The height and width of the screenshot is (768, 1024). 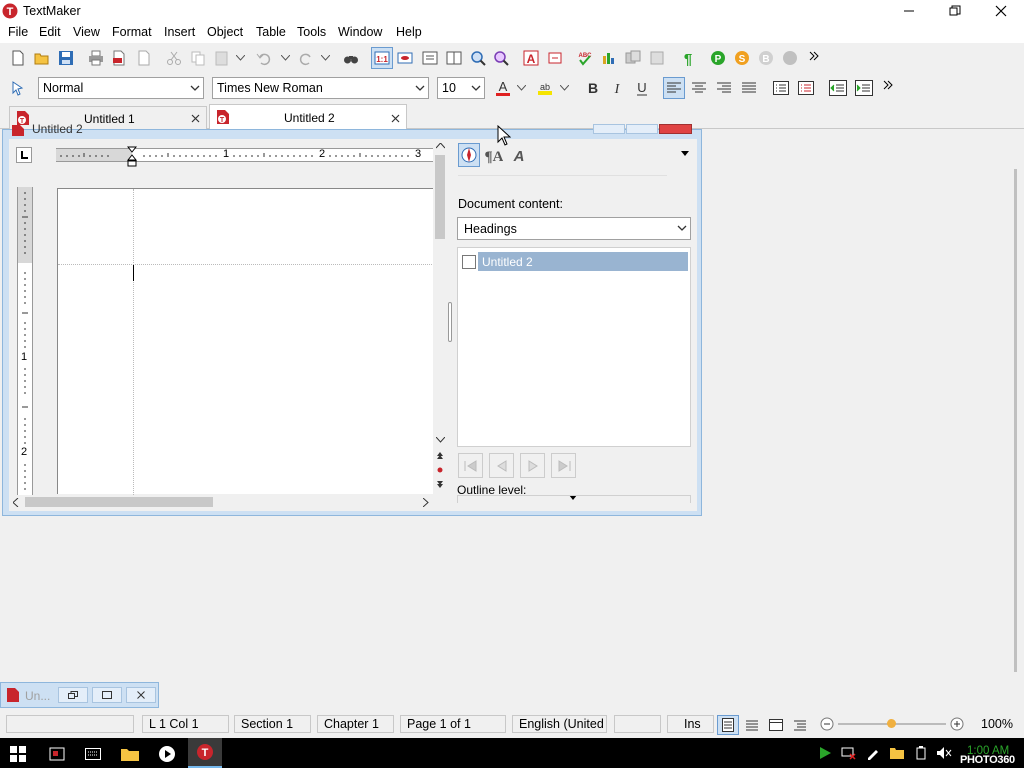 I want to click on document-page, so click(x=245, y=341).